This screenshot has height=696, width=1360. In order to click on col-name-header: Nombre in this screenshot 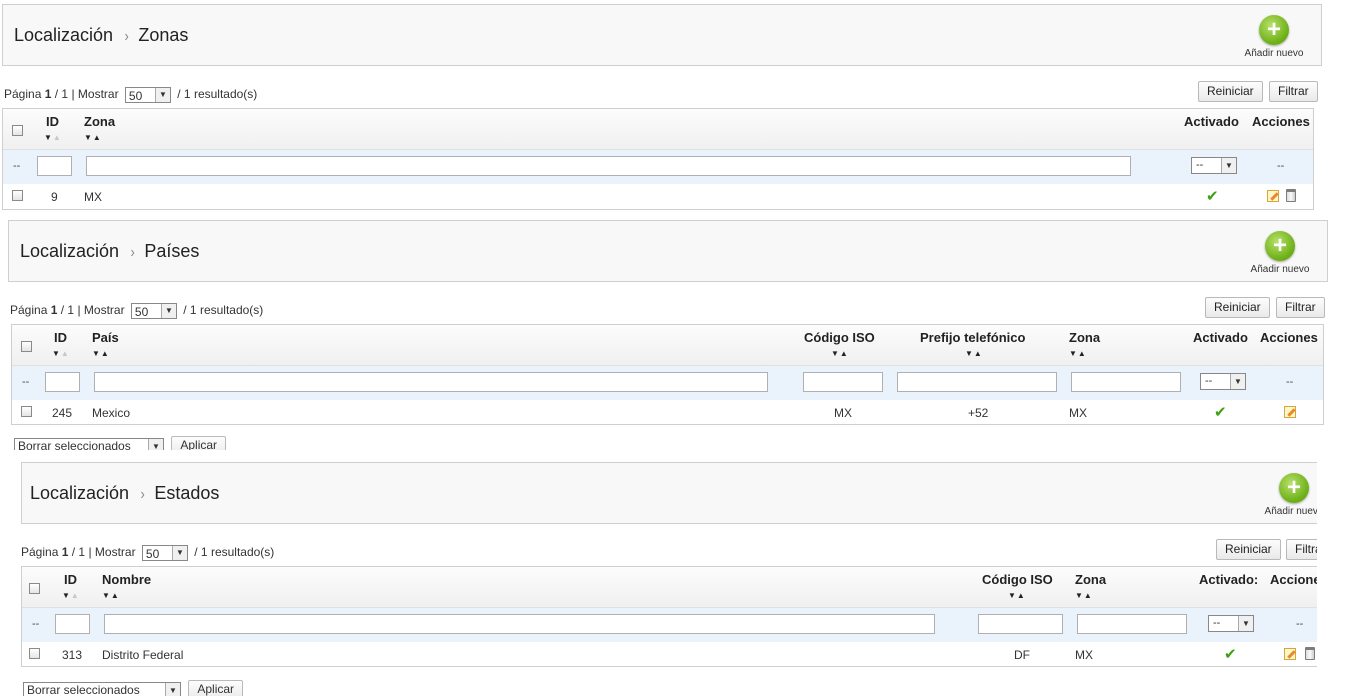, I will do `click(126, 579)`.